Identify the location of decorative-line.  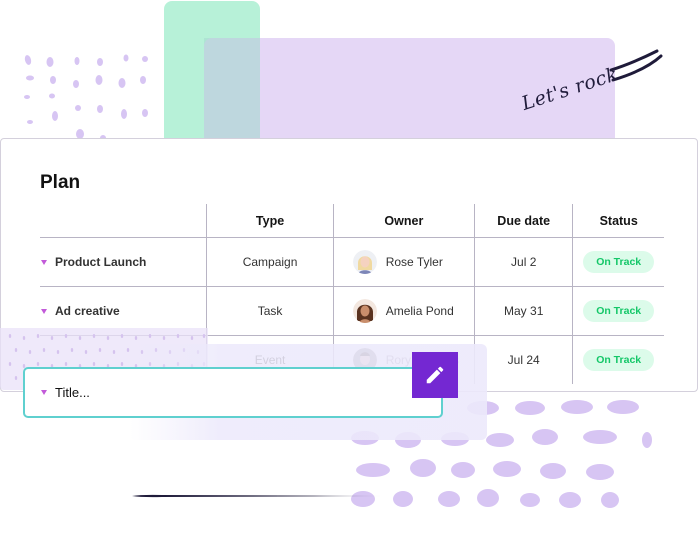
(262, 496).